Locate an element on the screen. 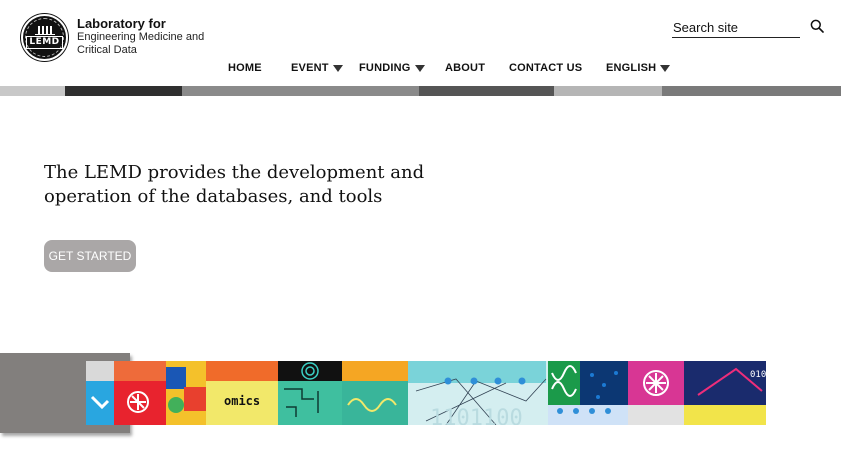 The width and height of the screenshot is (841, 470). org-name-line3: Critical Data is located at coordinates (107, 50).